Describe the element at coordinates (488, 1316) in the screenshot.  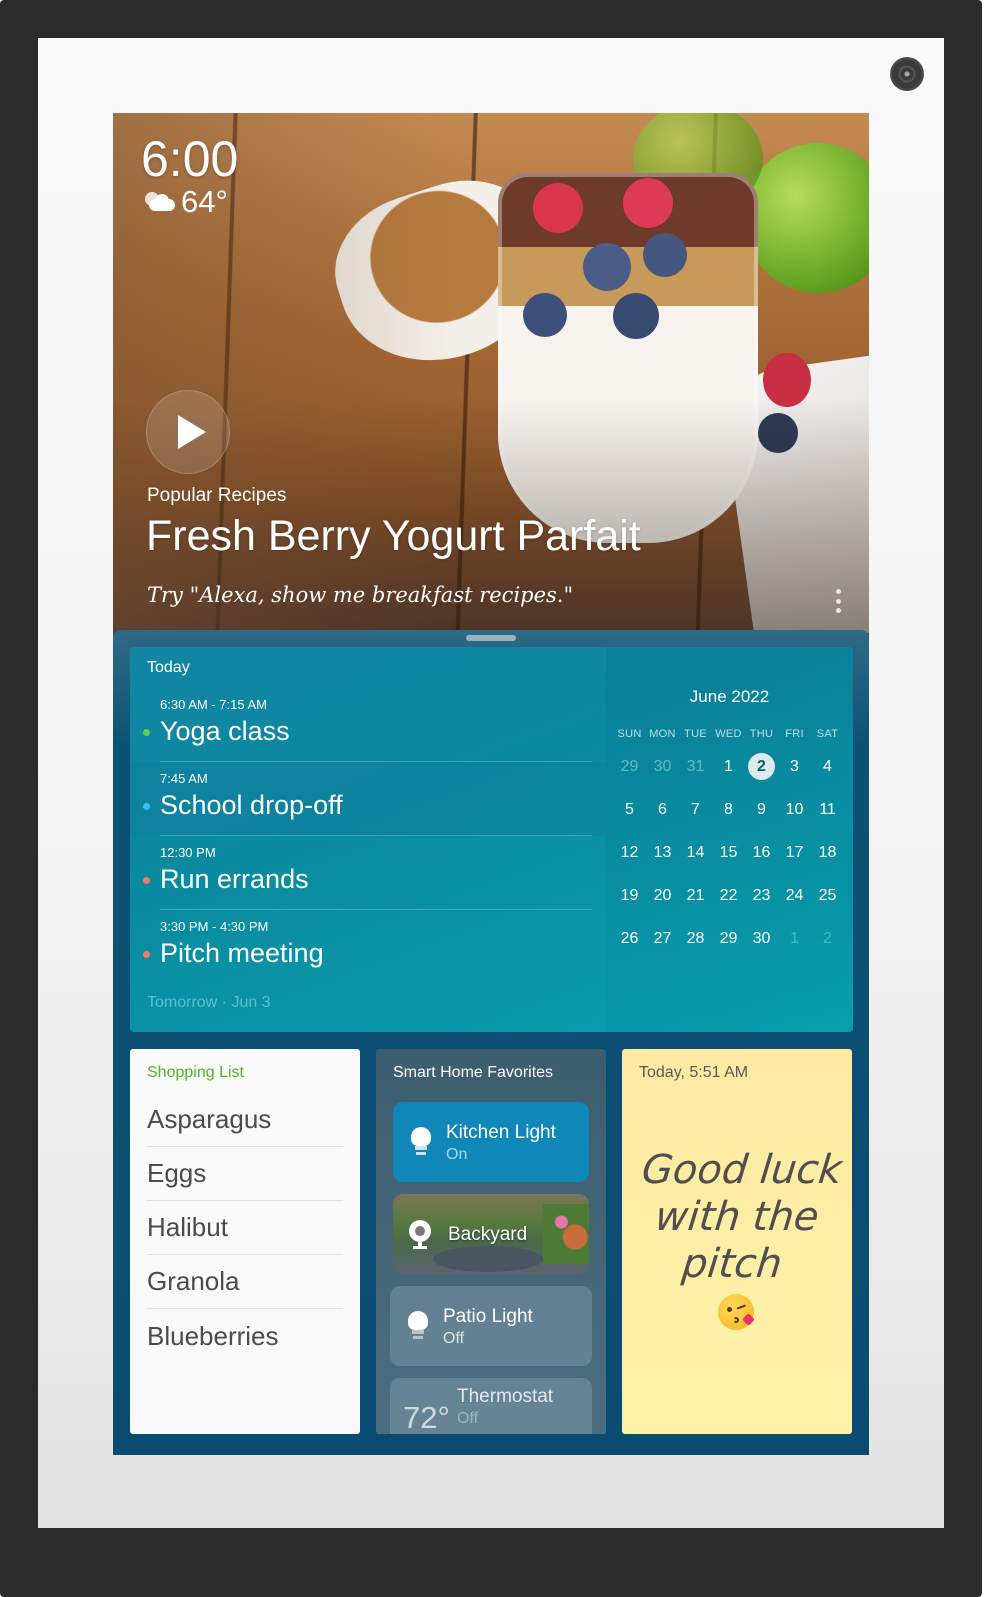
I see `device-name: Patio Light` at that location.